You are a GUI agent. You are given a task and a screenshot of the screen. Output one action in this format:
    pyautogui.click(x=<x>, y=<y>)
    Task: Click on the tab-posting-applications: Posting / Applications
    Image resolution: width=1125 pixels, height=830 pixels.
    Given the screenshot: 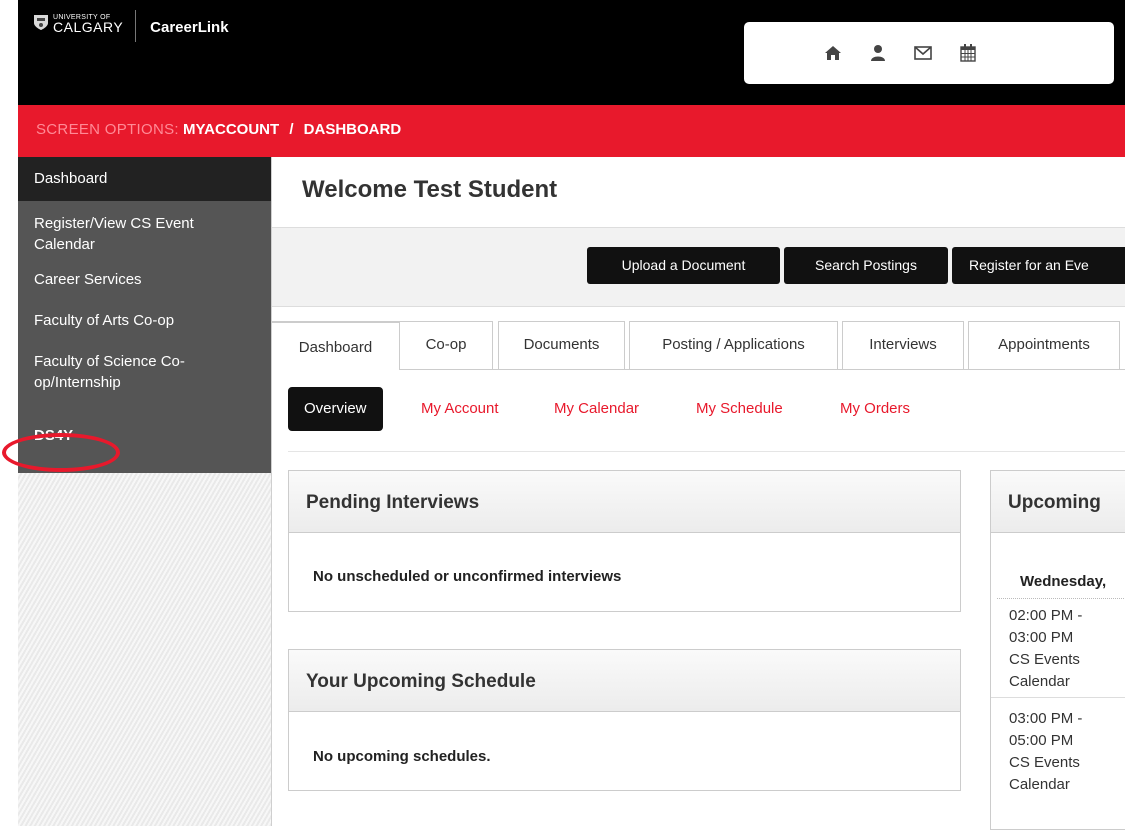 What is the action you would take?
    pyautogui.click(x=733, y=345)
    